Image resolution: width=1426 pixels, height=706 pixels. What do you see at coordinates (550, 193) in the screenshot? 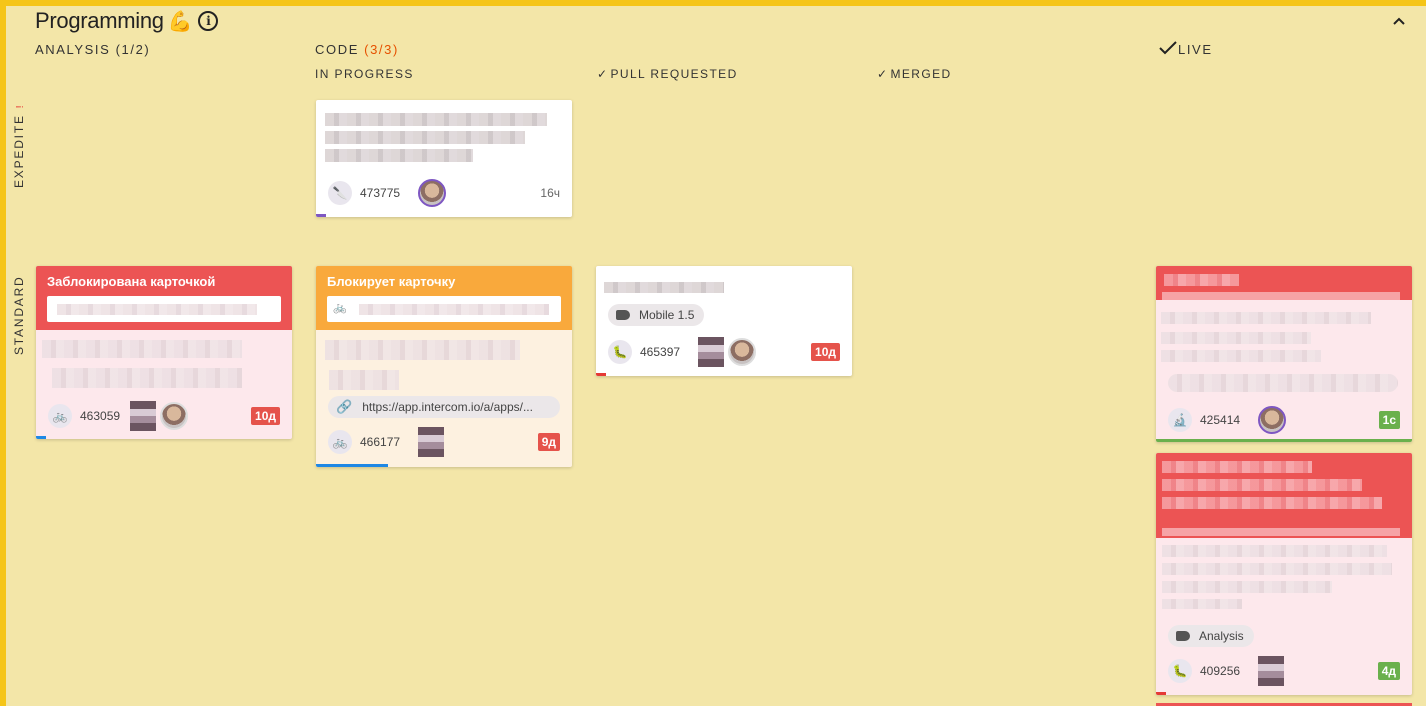
I see `card-age: 16ч` at bounding box center [550, 193].